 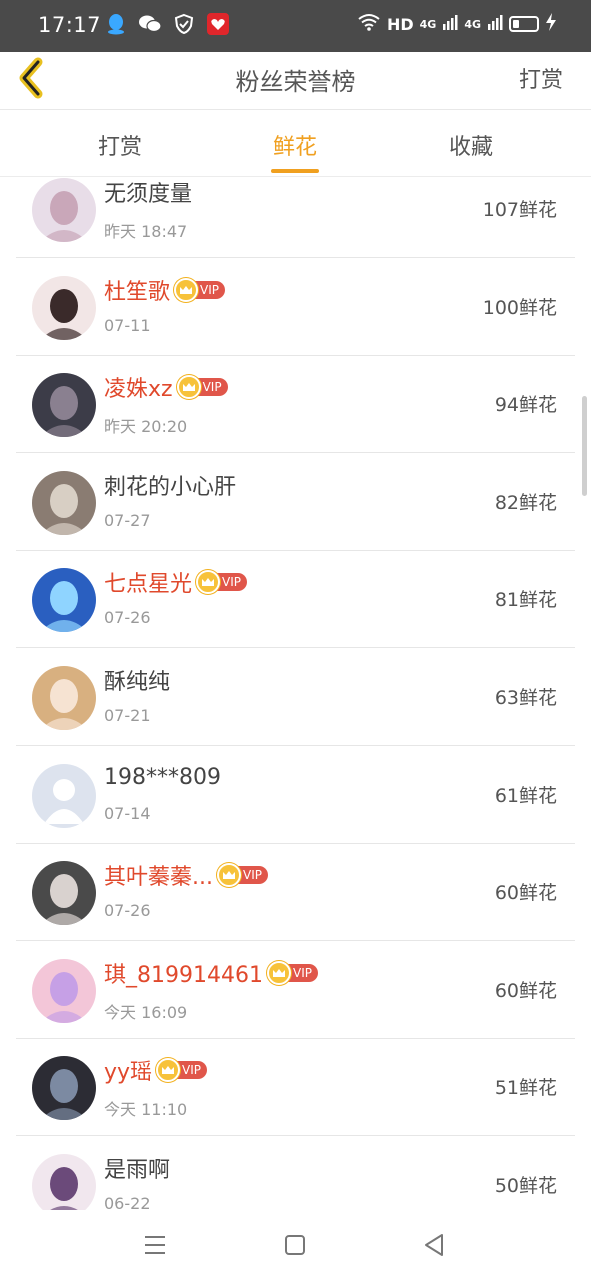 I want to click on fan-row: 杜笙歌 VIP 07-11 100鲜花, so click(x=295, y=307).